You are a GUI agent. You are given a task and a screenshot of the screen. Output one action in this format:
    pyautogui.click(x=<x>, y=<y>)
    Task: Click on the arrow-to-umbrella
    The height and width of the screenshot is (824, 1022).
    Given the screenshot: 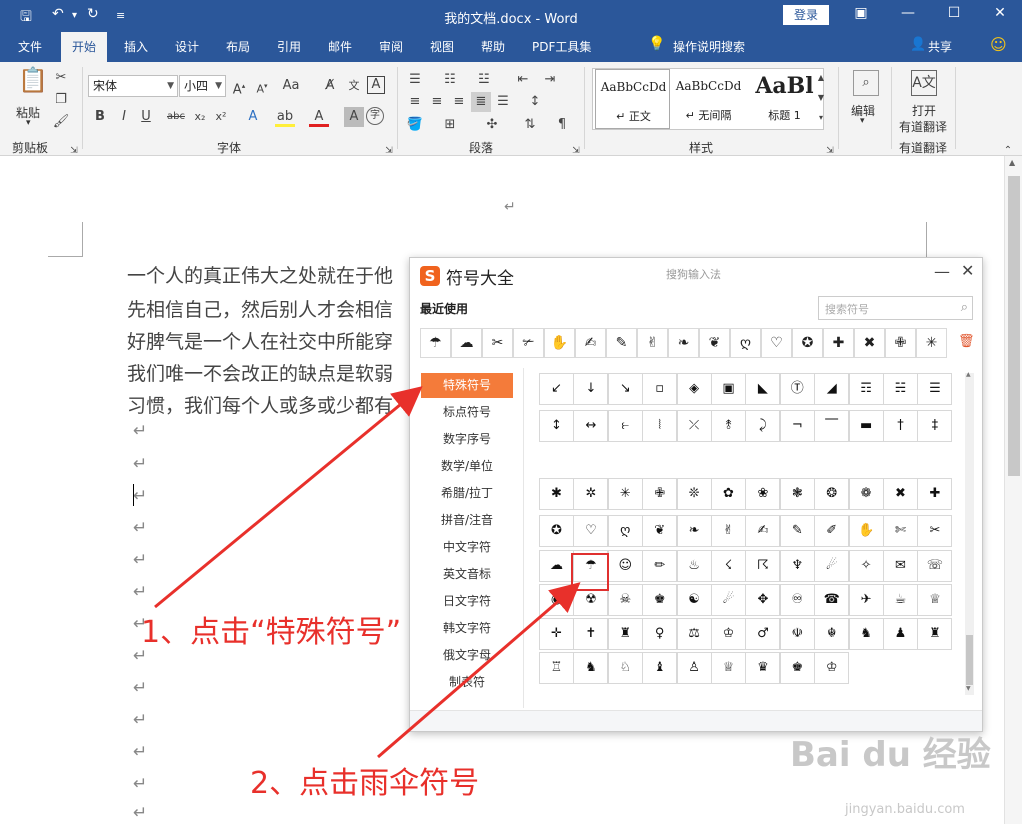 What is the action you would take?
    pyautogui.click(x=479, y=670)
    